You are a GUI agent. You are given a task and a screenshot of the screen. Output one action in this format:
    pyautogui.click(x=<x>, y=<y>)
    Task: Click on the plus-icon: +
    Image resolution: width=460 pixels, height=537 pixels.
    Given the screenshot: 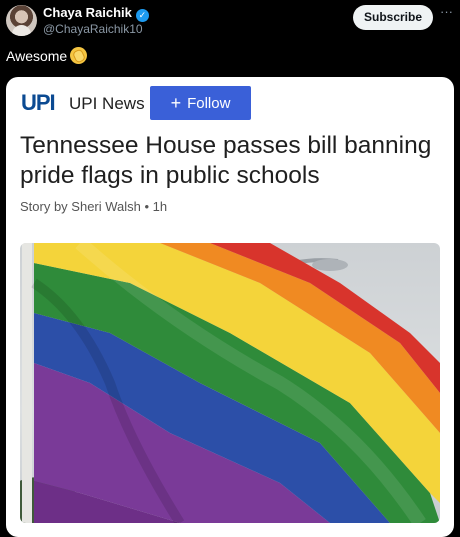 What is the action you would take?
    pyautogui.click(x=176, y=103)
    